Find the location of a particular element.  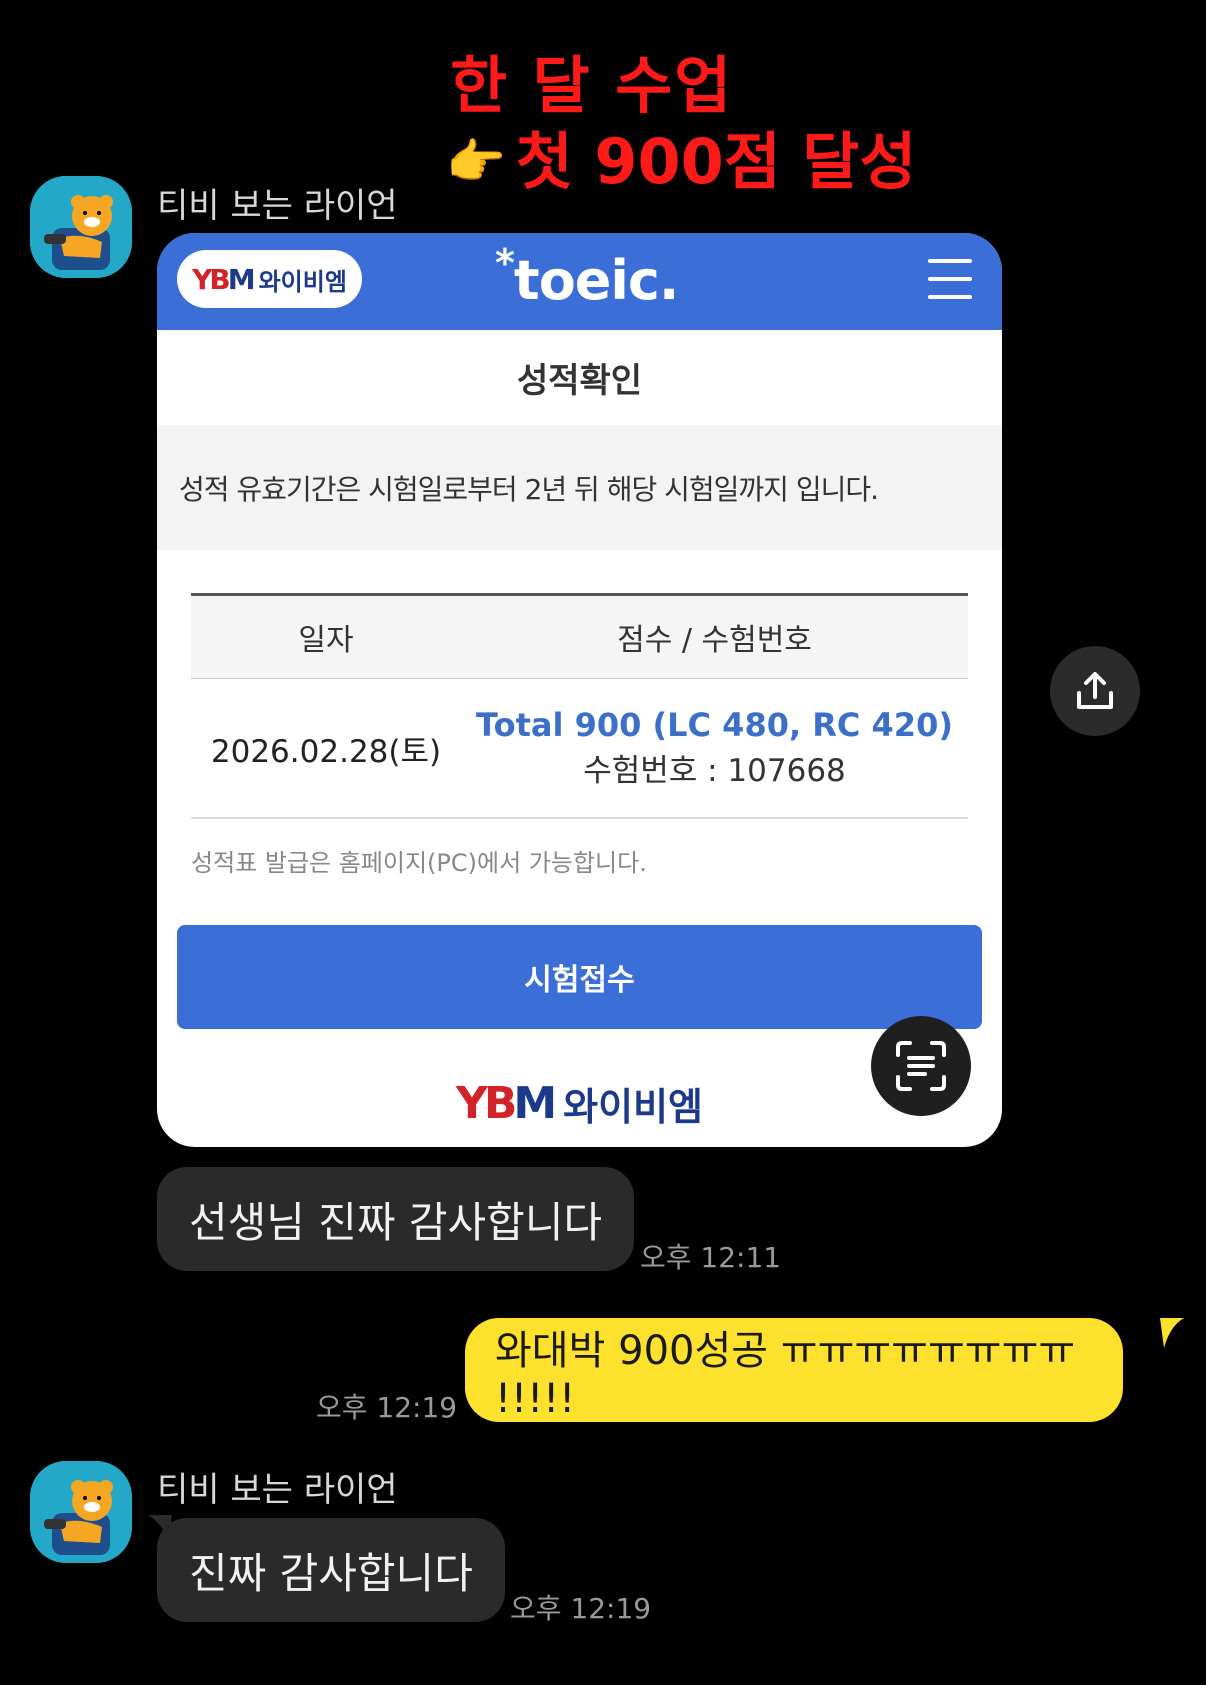

bubble-tail-icon is located at coordinates (1172, 1333).